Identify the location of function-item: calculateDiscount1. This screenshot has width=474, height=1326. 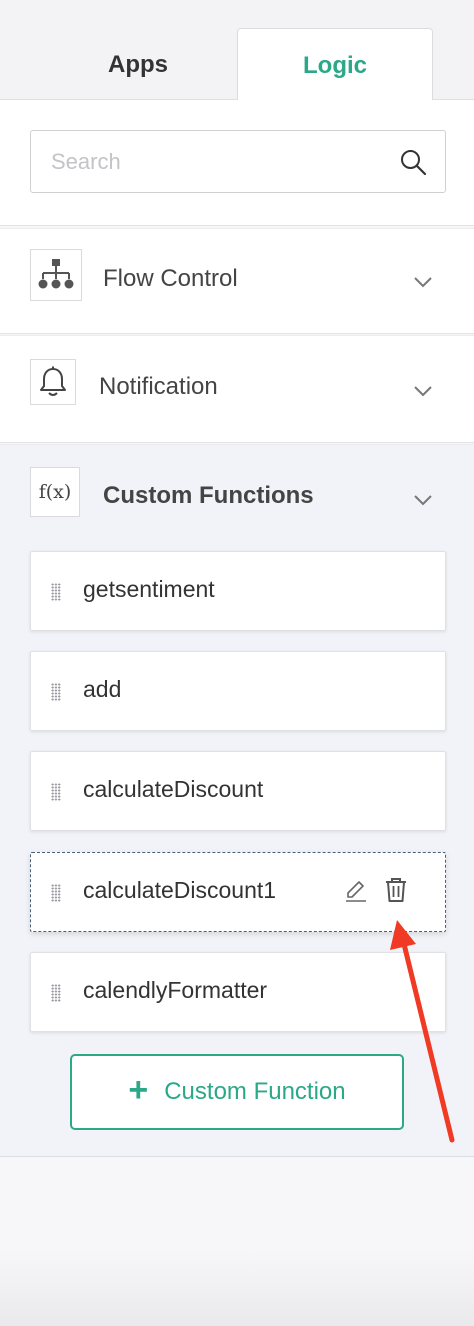
(238, 892).